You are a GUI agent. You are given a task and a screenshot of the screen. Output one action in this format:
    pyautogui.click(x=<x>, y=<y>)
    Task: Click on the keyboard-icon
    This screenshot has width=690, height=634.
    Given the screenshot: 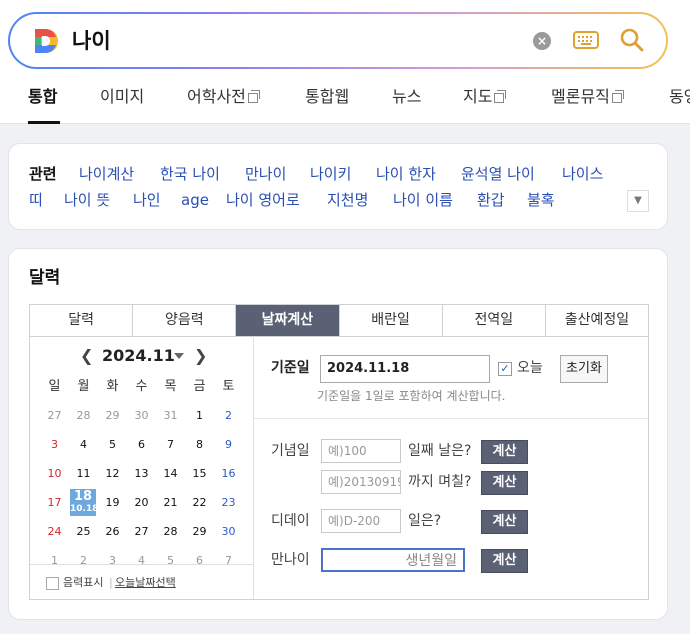 What is the action you would take?
    pyautogui.click(x=586, y=40)
    